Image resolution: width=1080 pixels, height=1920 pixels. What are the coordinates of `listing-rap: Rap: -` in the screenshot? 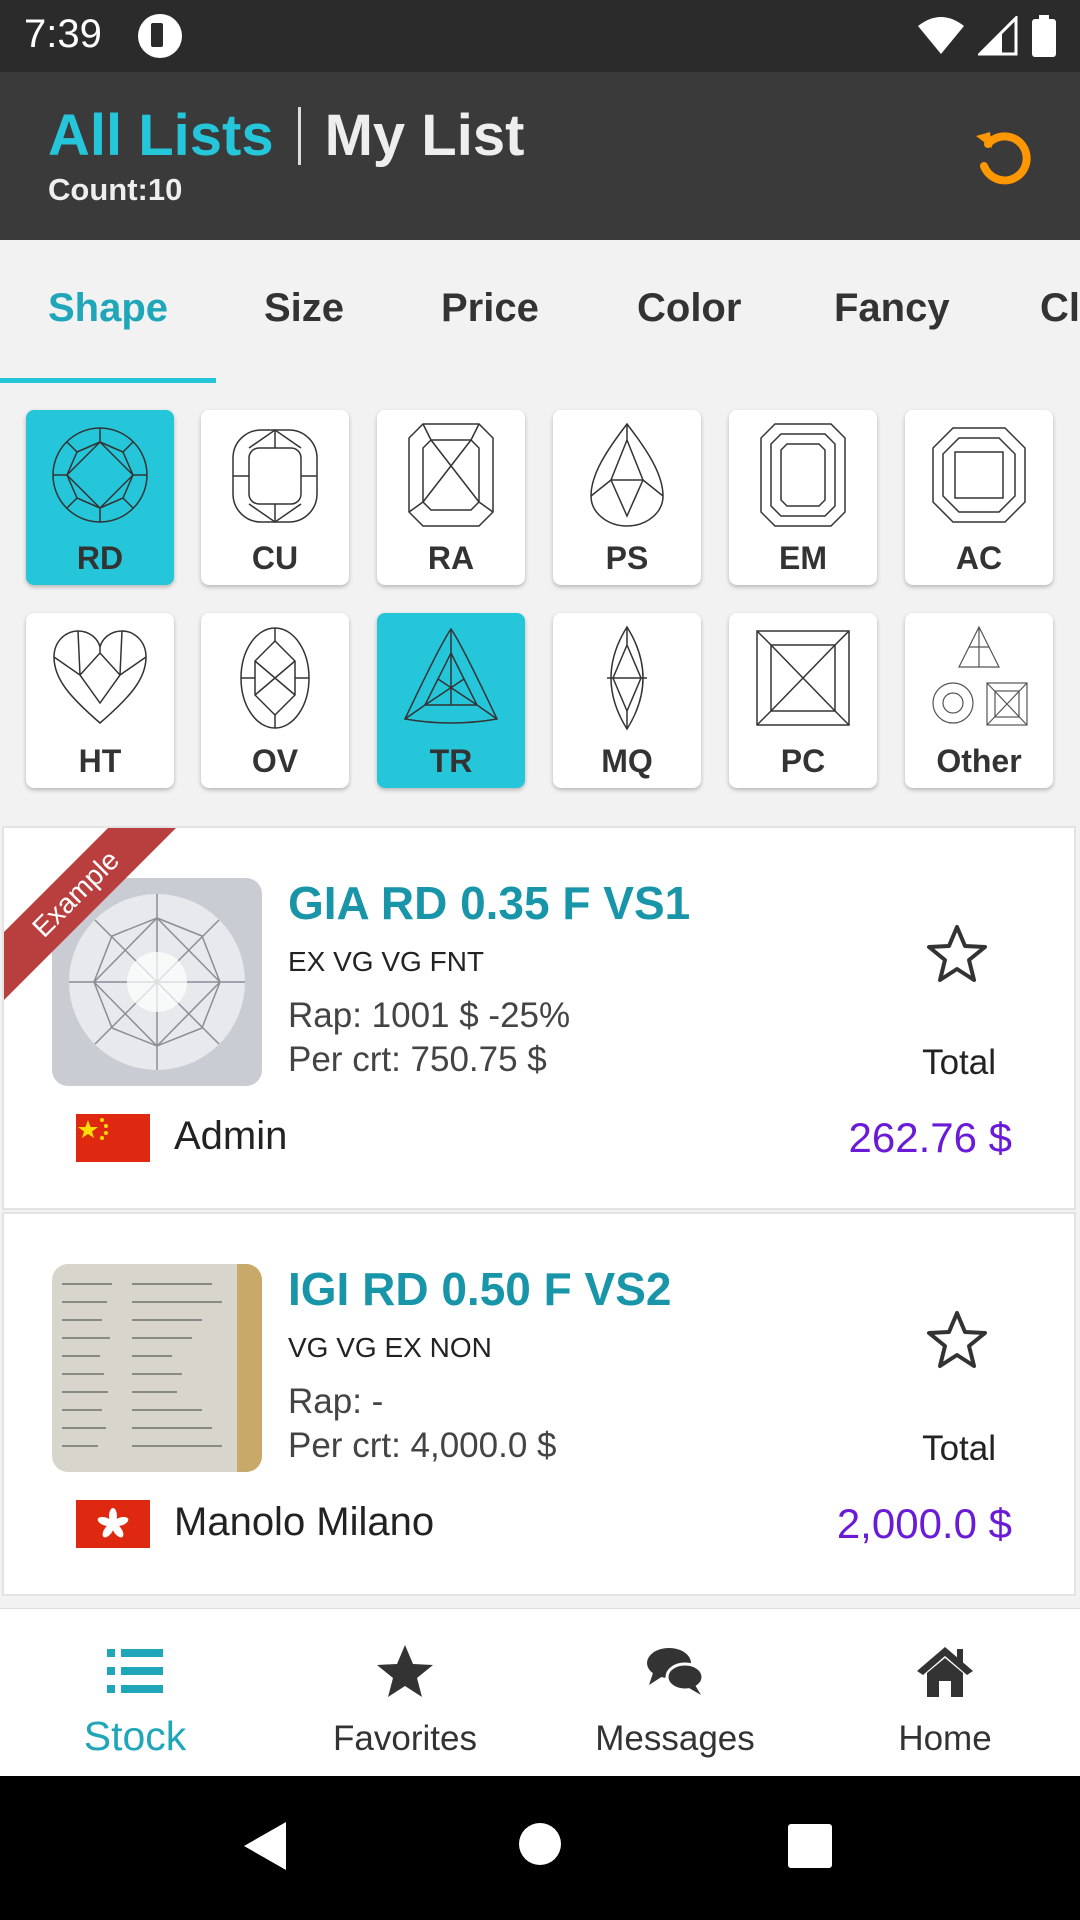 It's located at (336, 1401).